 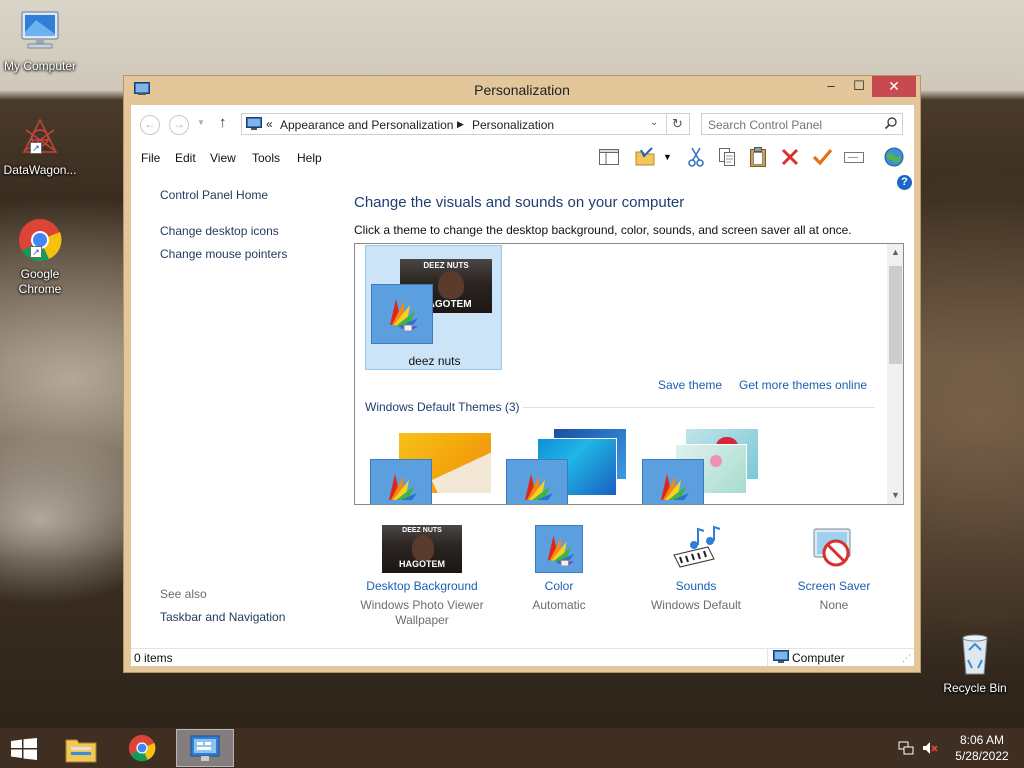 I want to click on desktop-icon-label: My Computer, so click(x=40, y=66).